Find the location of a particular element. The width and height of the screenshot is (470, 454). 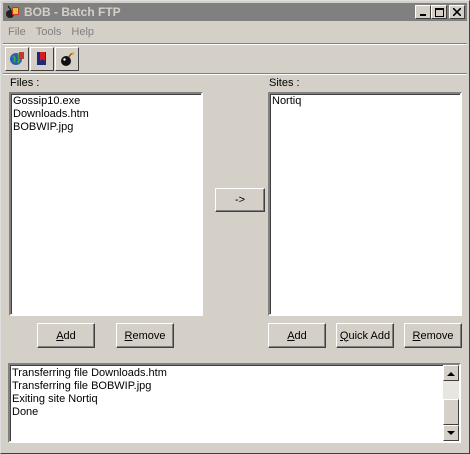

bomb-icon is located at coordinates (68, 59).